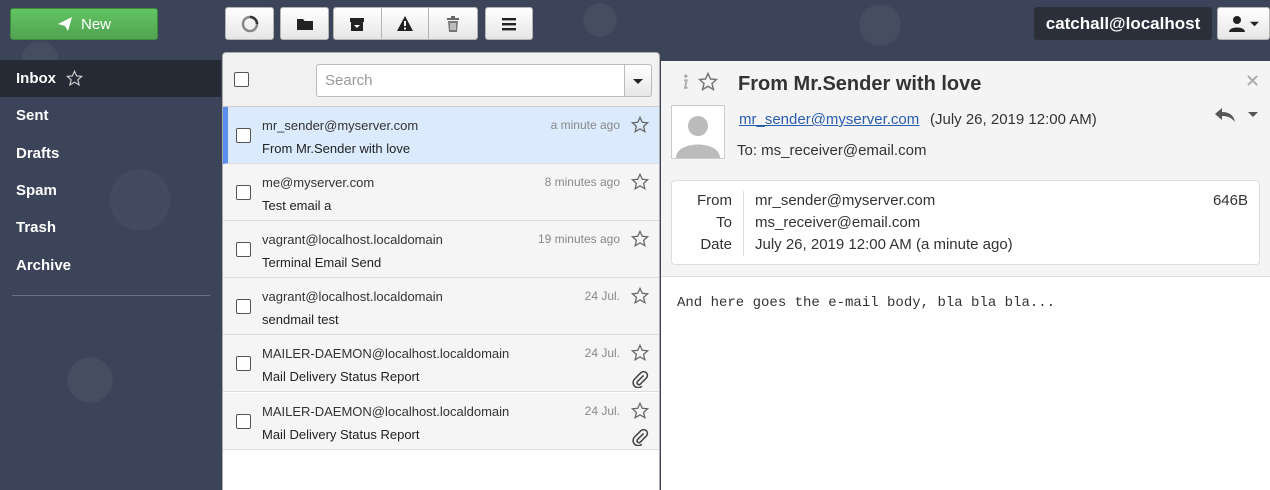 The width and height of the screenshot is (1270, 490). What do you see at coordinates (110, 190) in the screenshot?
I see `sidebar-item-spam: Spam` at bounding box center [110, 190].